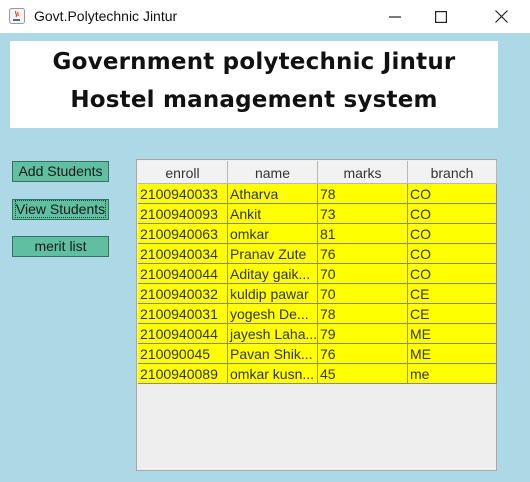 This screenshot has width=530, height=482. I want to click on table-row: 2100940089 omkar kusn... 45 me, so click(317, 374).